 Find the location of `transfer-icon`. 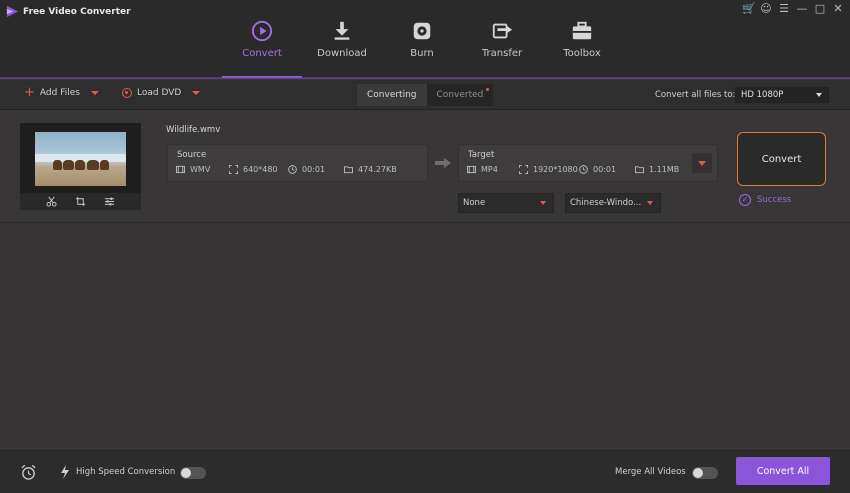

transfer-icon is located at coordinates (502, 31).